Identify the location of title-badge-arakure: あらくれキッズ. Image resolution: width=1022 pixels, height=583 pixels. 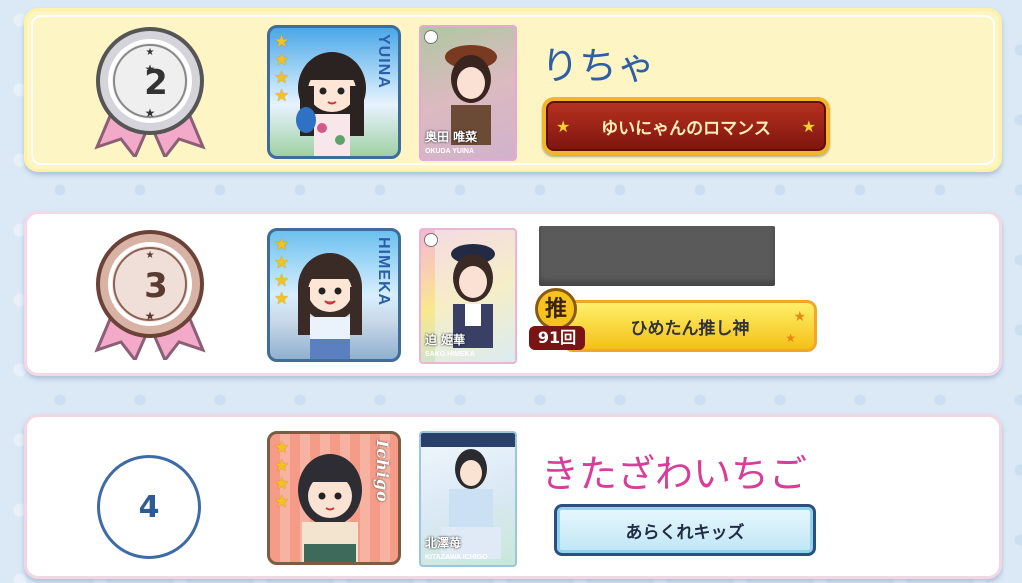
(685, 530).